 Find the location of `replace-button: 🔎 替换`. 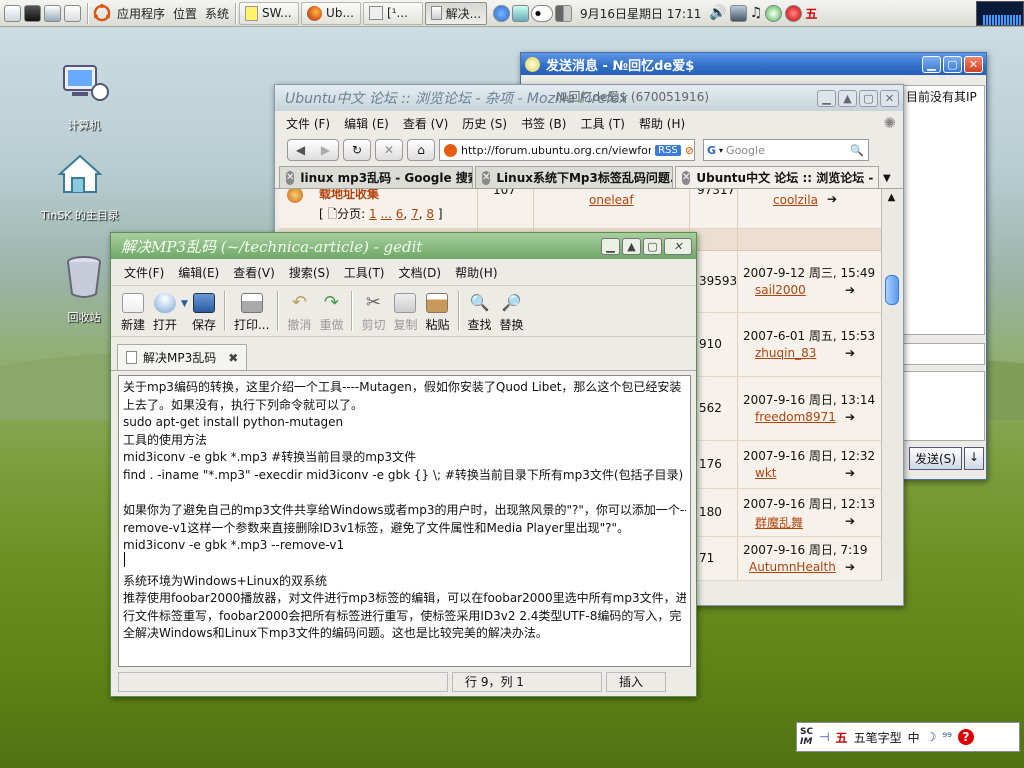

replace-button: 🔎 替换 is located at coordinates (512, 311).